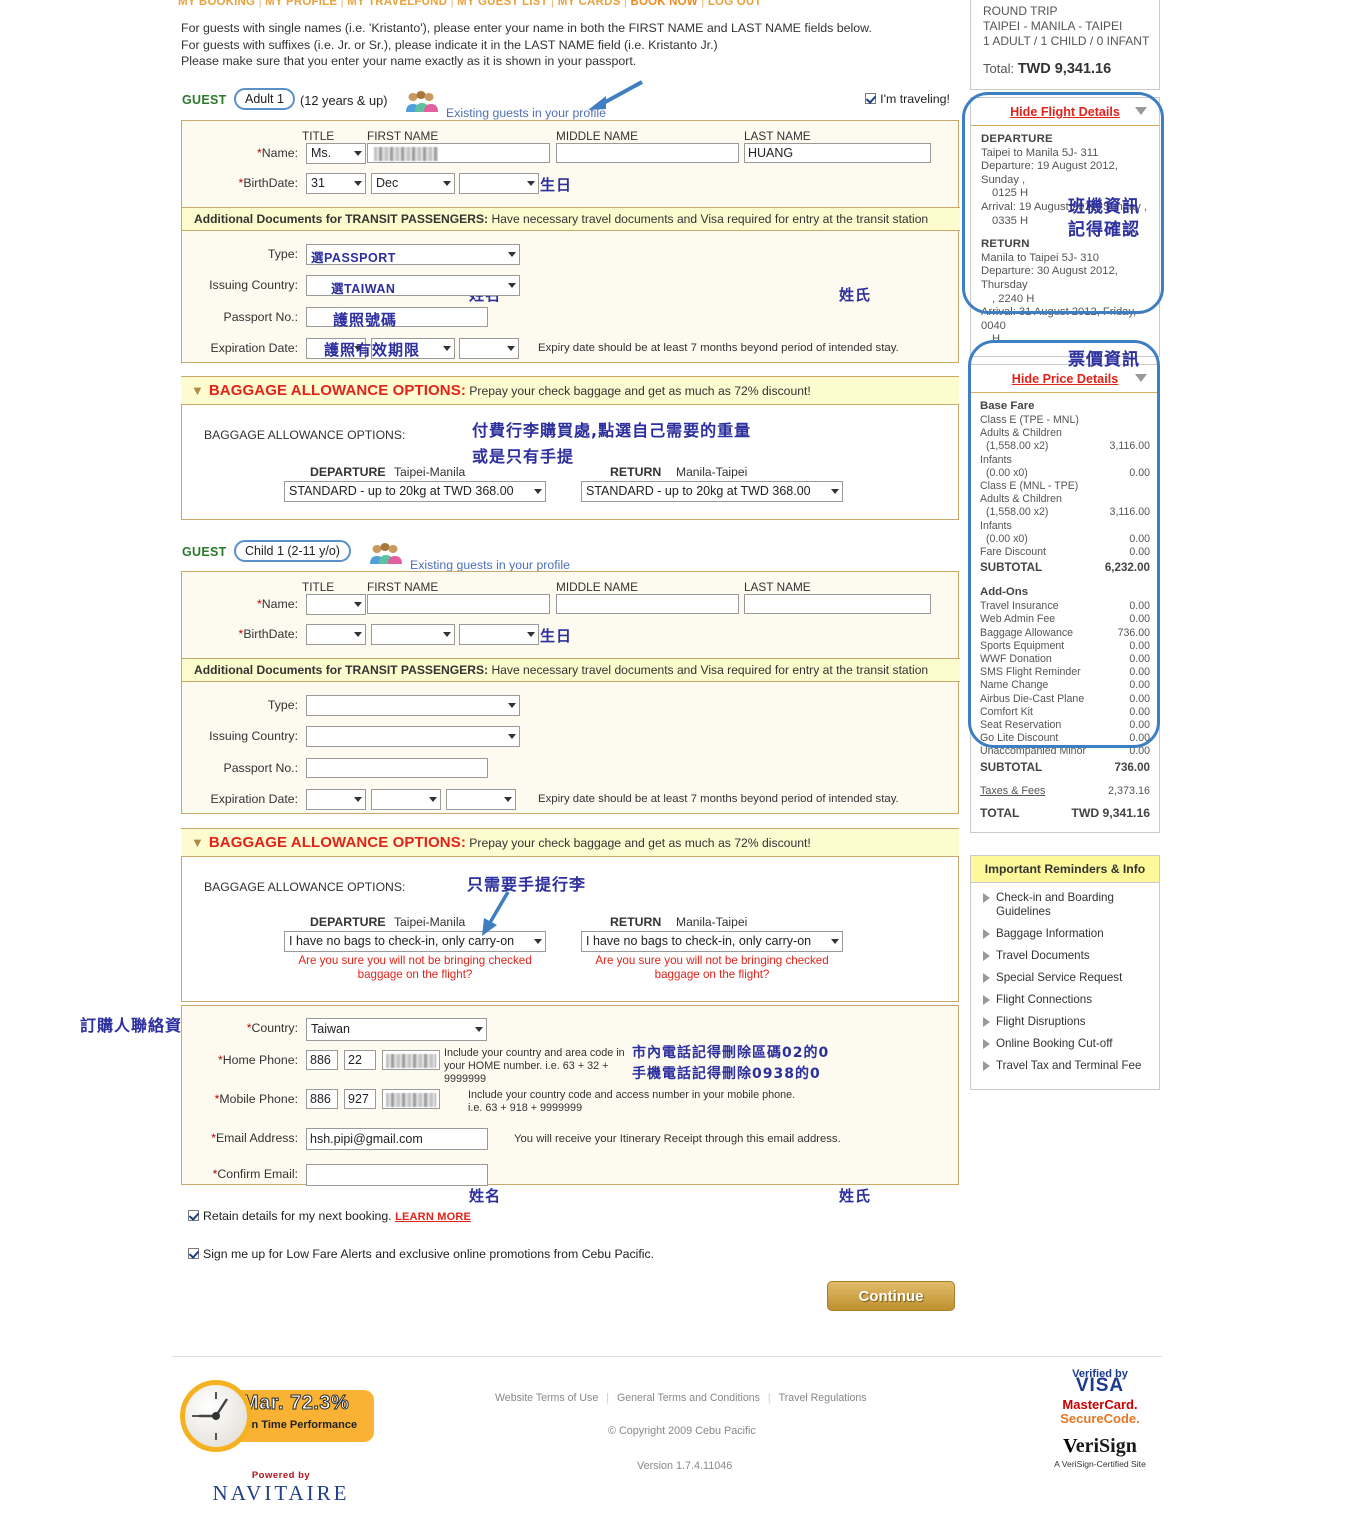 Image resolution: width=1345 pixels, height=1514 pixels. I want to click on adult-birth-month-select: Dec, so click(413, 183).